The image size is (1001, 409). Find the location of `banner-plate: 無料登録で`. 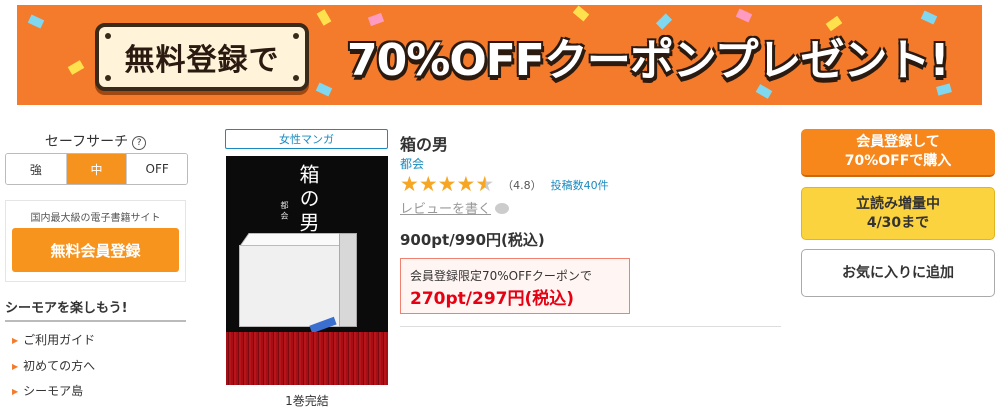

banner-plate: 無料登録で is located at coordinates (202, 57).